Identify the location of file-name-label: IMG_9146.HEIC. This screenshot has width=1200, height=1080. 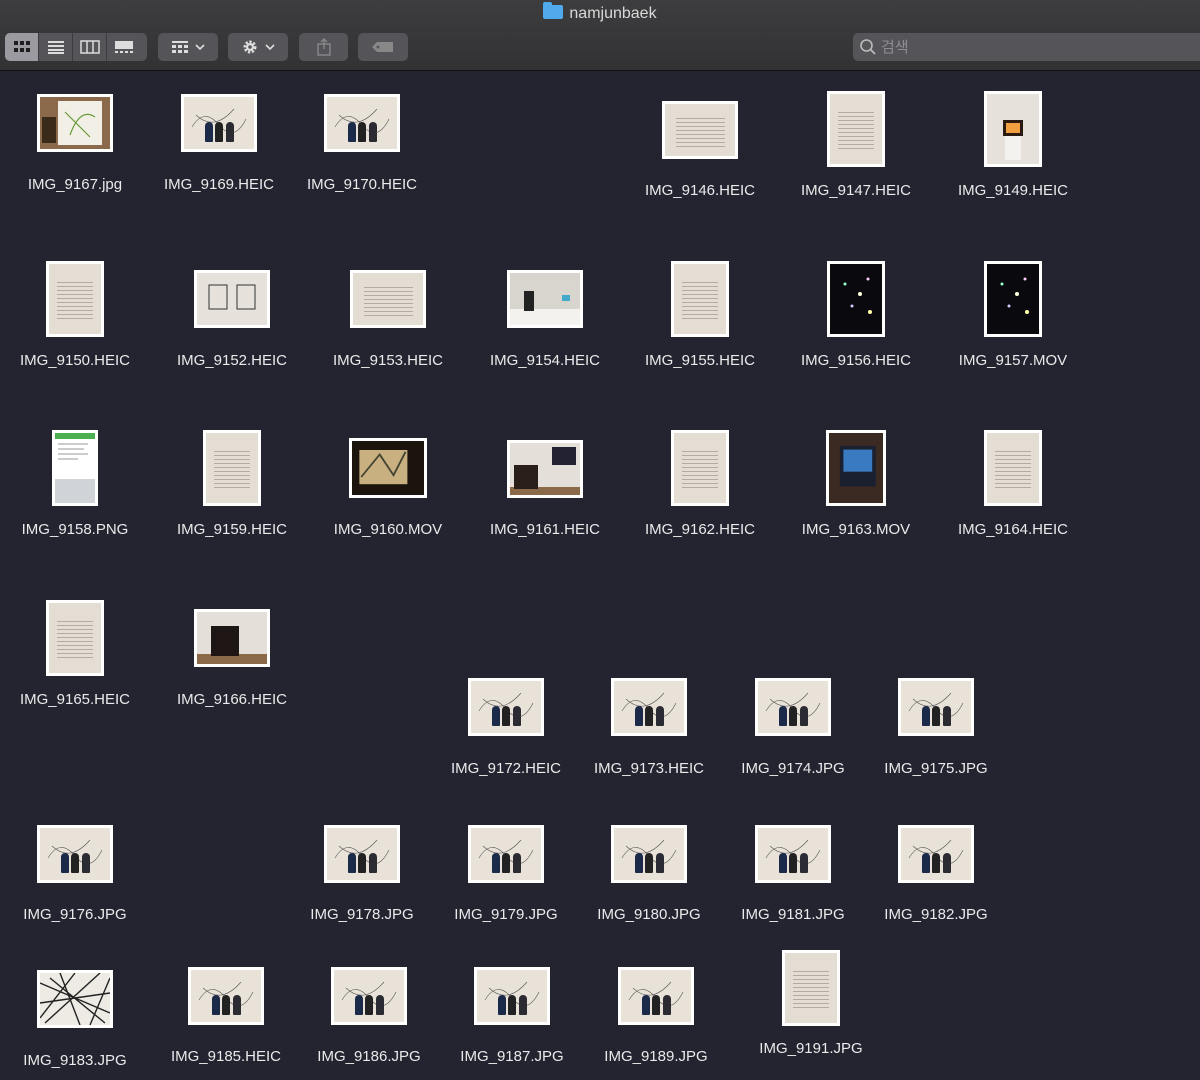
(700, 190).